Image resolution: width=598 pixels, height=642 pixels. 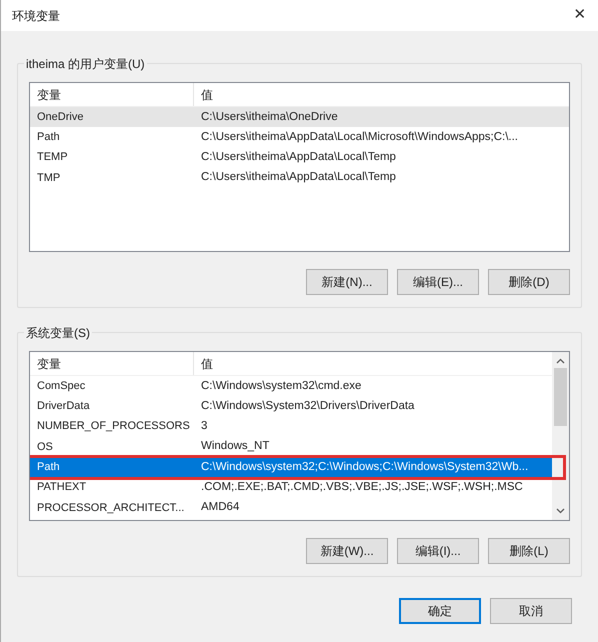 I want to click on variable-value: AMD64, so click(x=220, y=508).